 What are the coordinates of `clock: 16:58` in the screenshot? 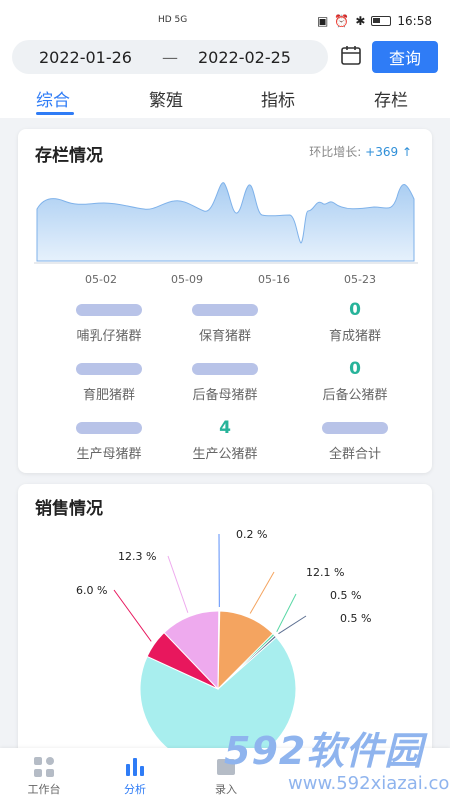 It's located at (414, 21).